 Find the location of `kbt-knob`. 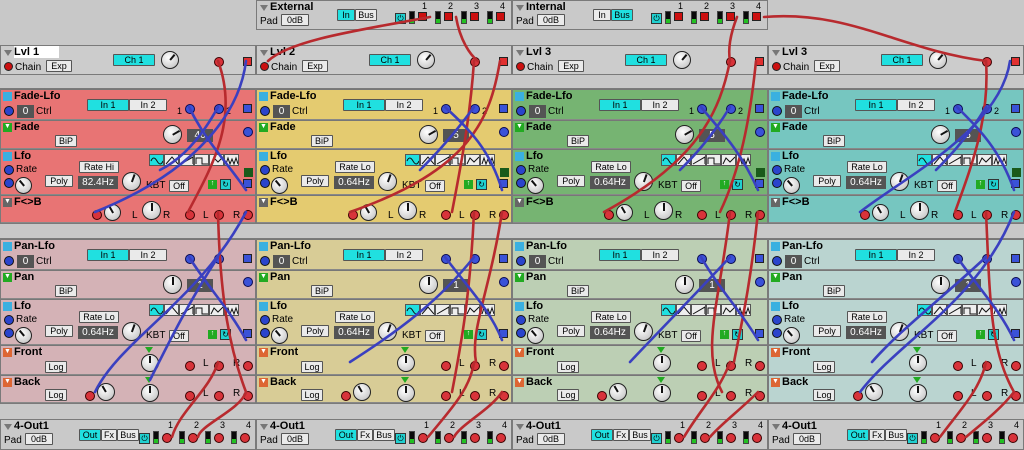

kbt-knob is located at coordinates (131, 181).